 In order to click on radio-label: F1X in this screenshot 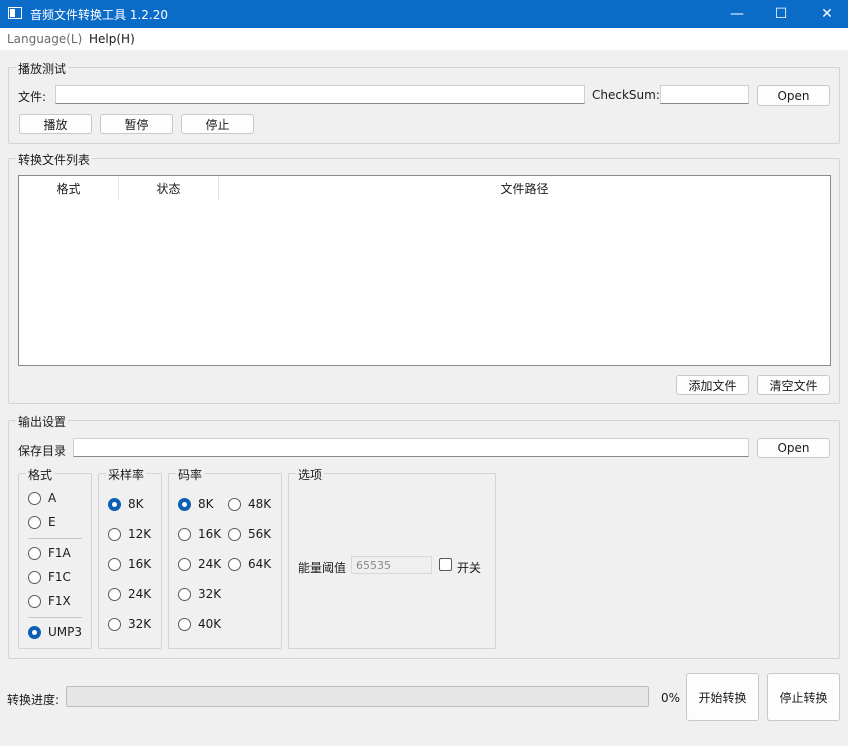, I will do `click(59, 601)`.